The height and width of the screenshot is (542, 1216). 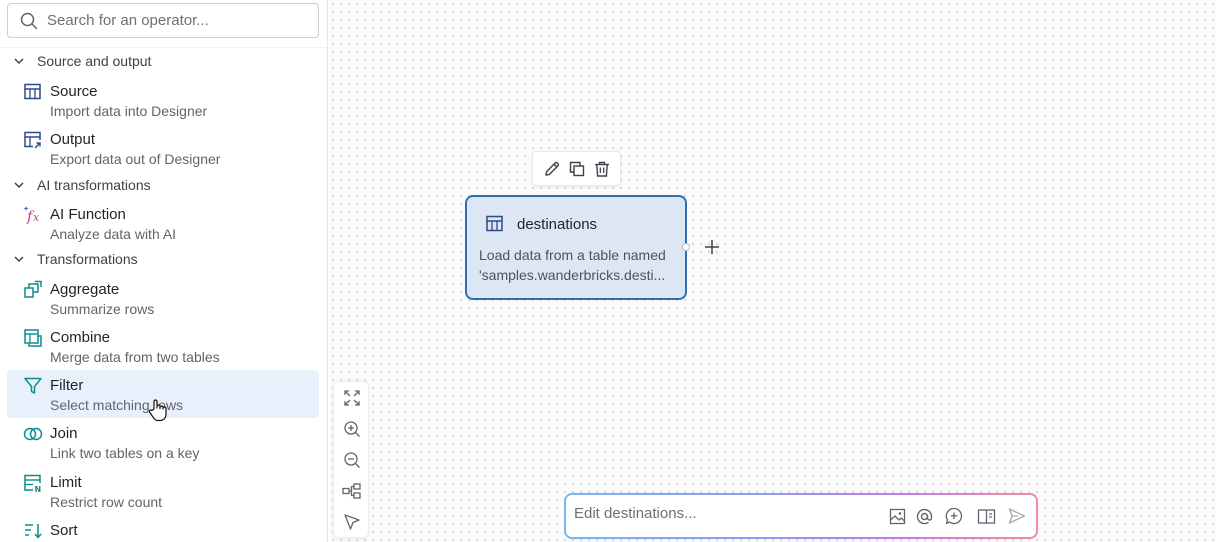 I want to click on section-source-and-output: Source and output, so click(x=163, y=61).